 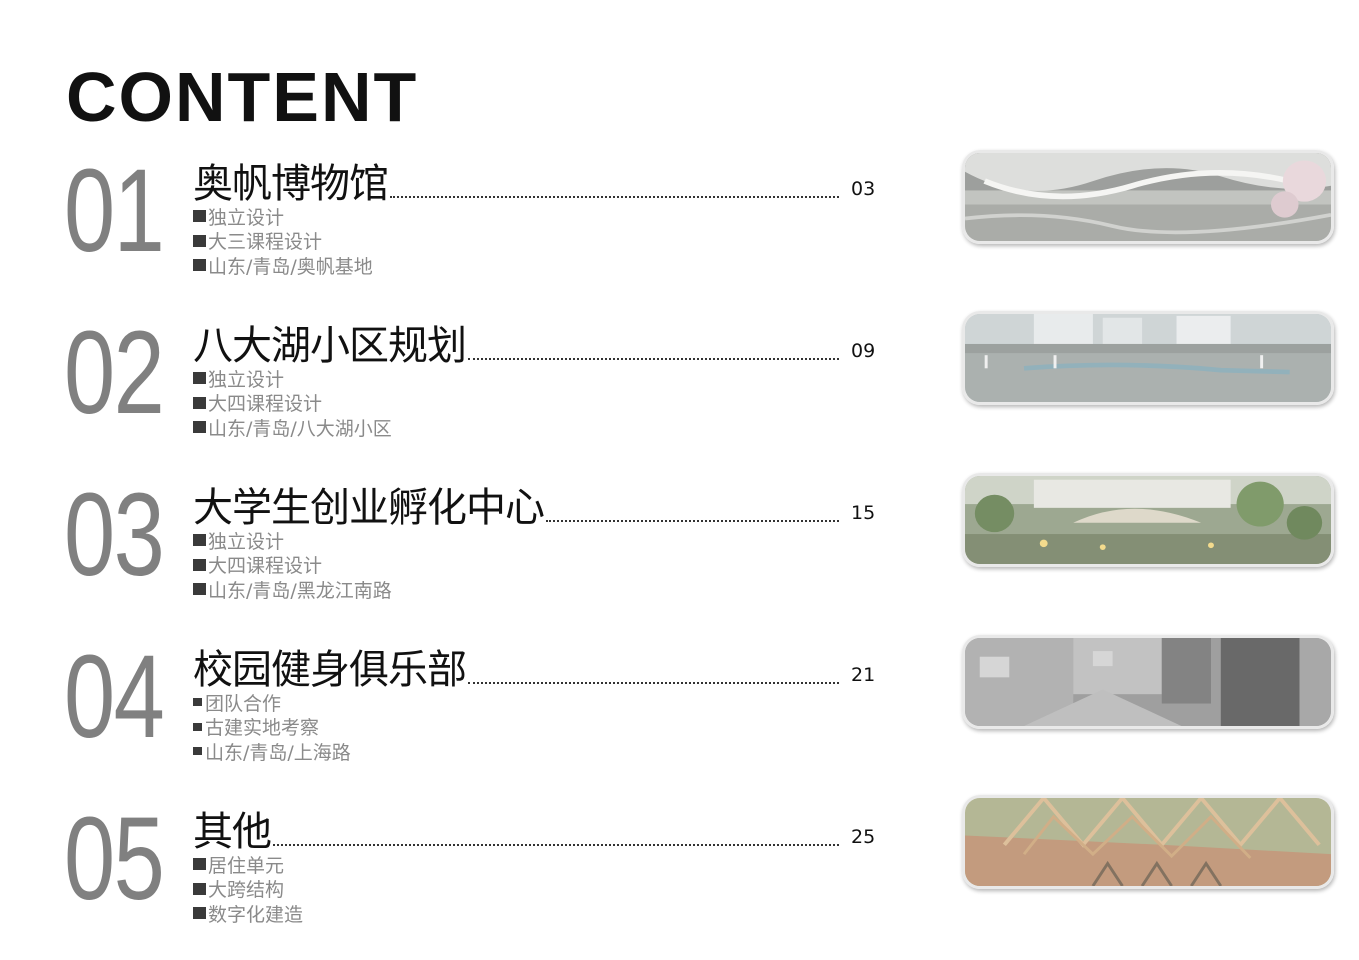 I want to click on detail-item: 居住单元, so click(x=248, y=864).